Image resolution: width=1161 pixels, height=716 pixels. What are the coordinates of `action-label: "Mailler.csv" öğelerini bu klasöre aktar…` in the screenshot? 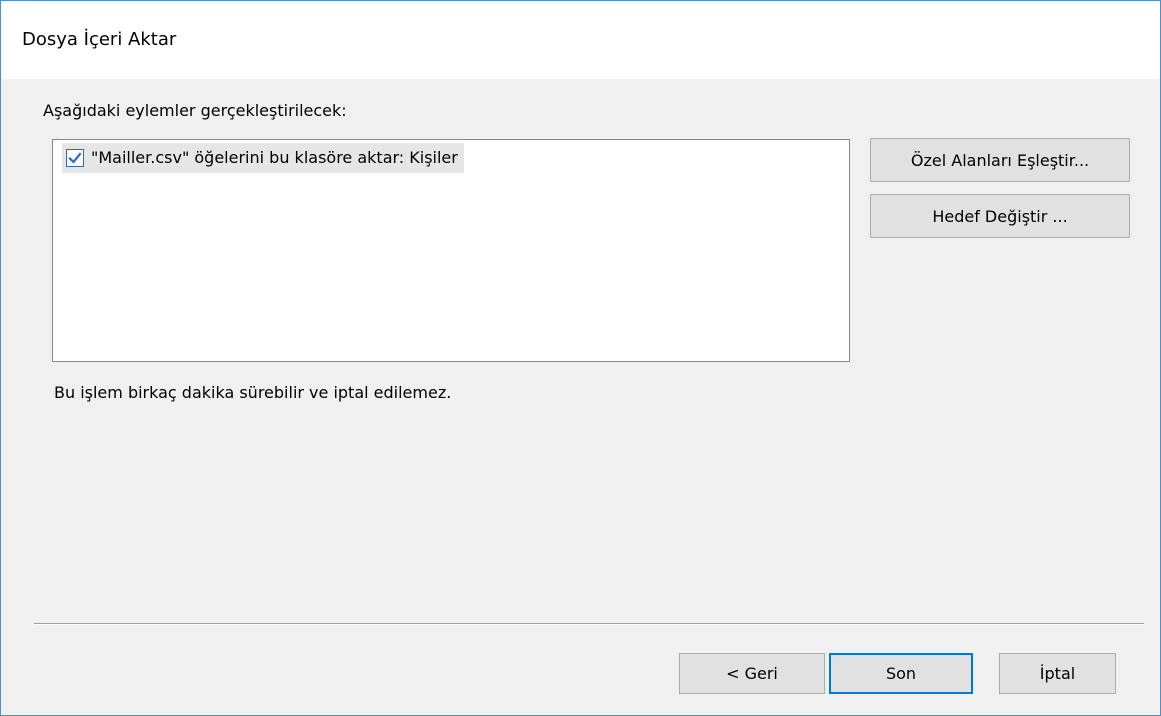 It's located at (274, 157).